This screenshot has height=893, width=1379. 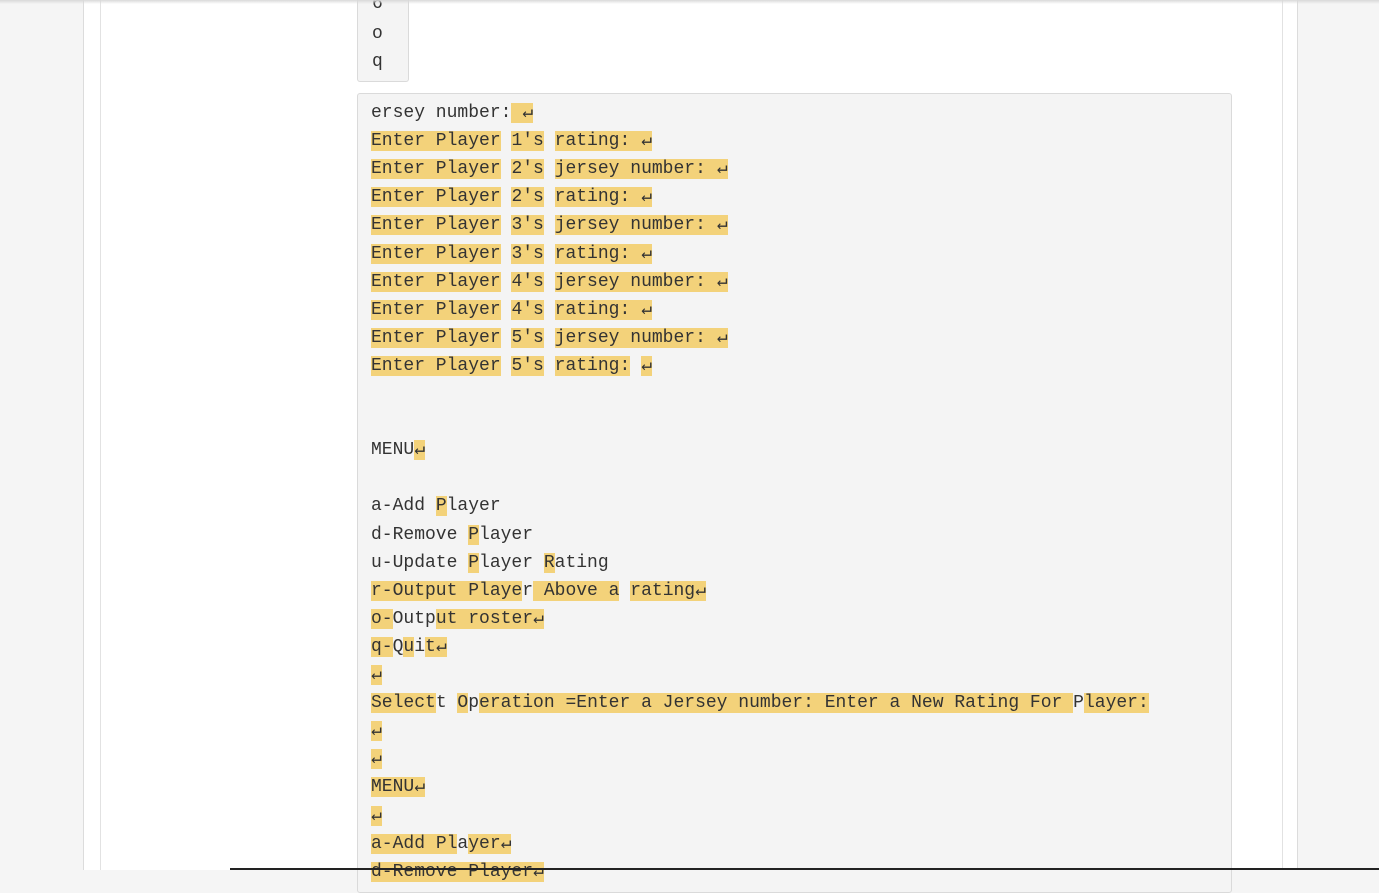 I want to click on output-text: t, so click(x=446, y=703).